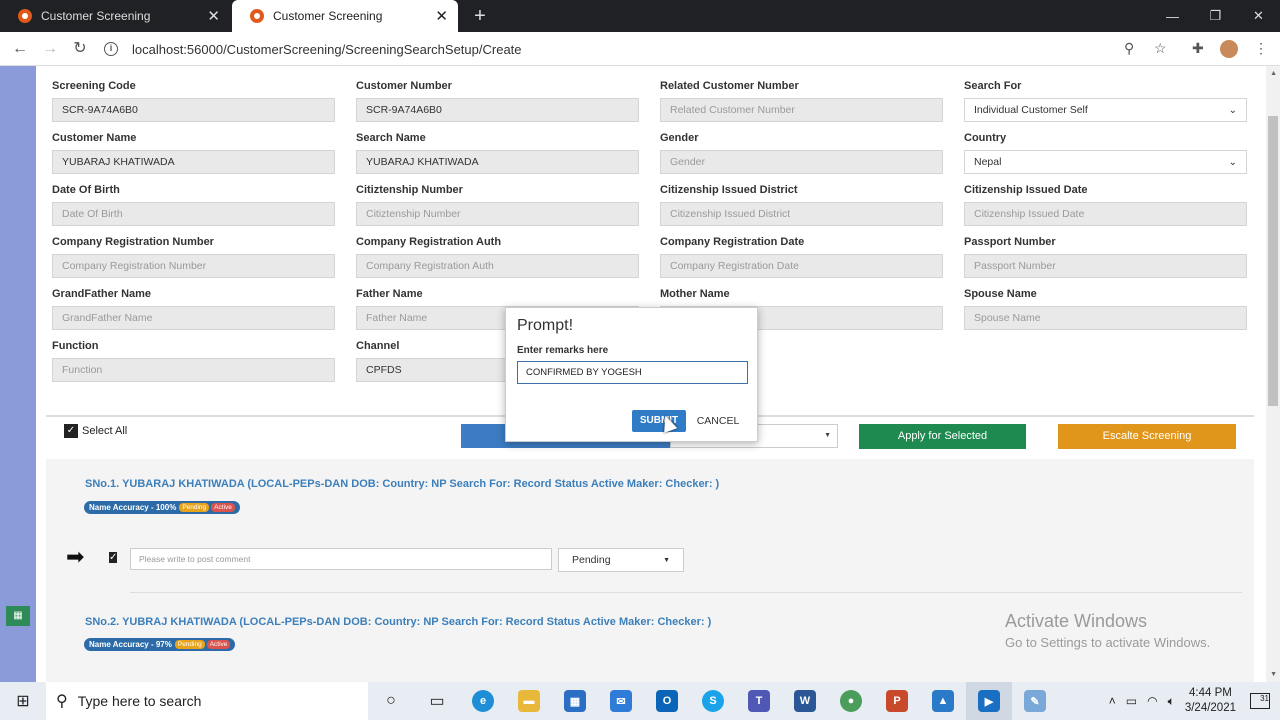  What do you see at coordinates (133, 242) in the screenshot?
I see `field-label: Company Registration Number` at bounding box center [133, 242].